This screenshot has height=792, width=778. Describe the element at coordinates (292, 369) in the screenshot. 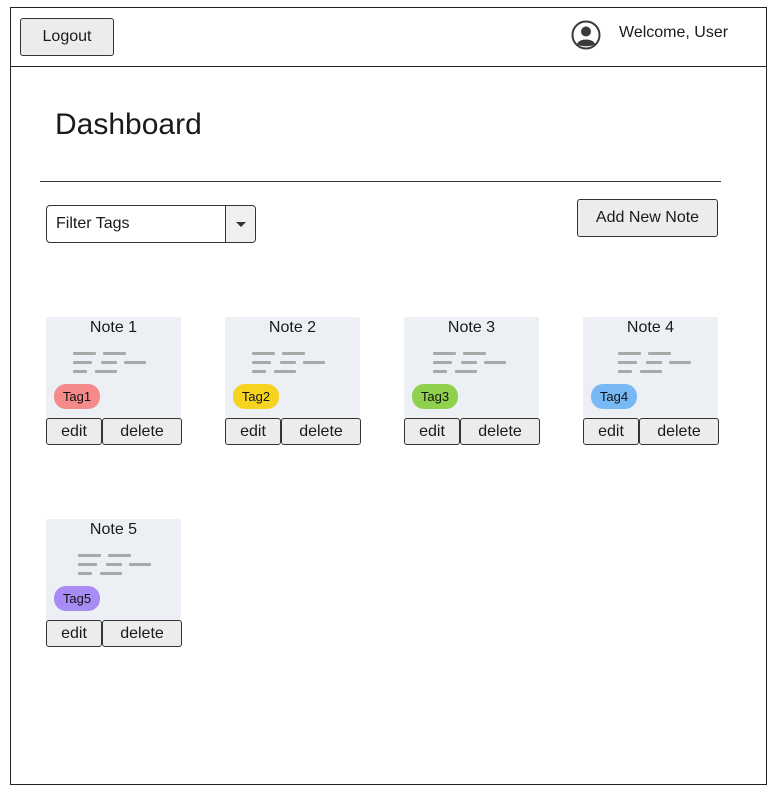

I see `note-card-body: Note 2 Tag2` at that location.